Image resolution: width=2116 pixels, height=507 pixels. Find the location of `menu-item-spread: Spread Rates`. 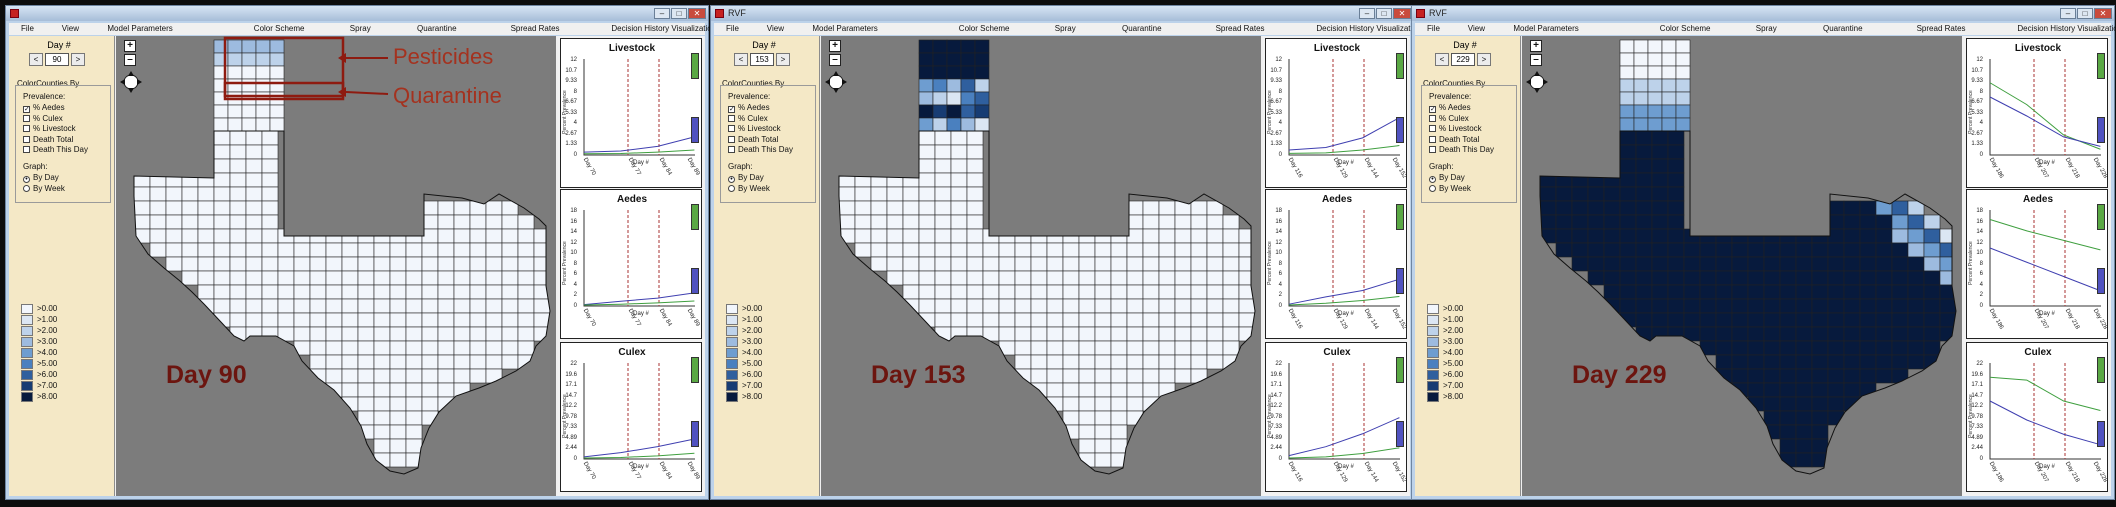

menu-item-spread: Spread Rates is located at coordinates (535, 28).